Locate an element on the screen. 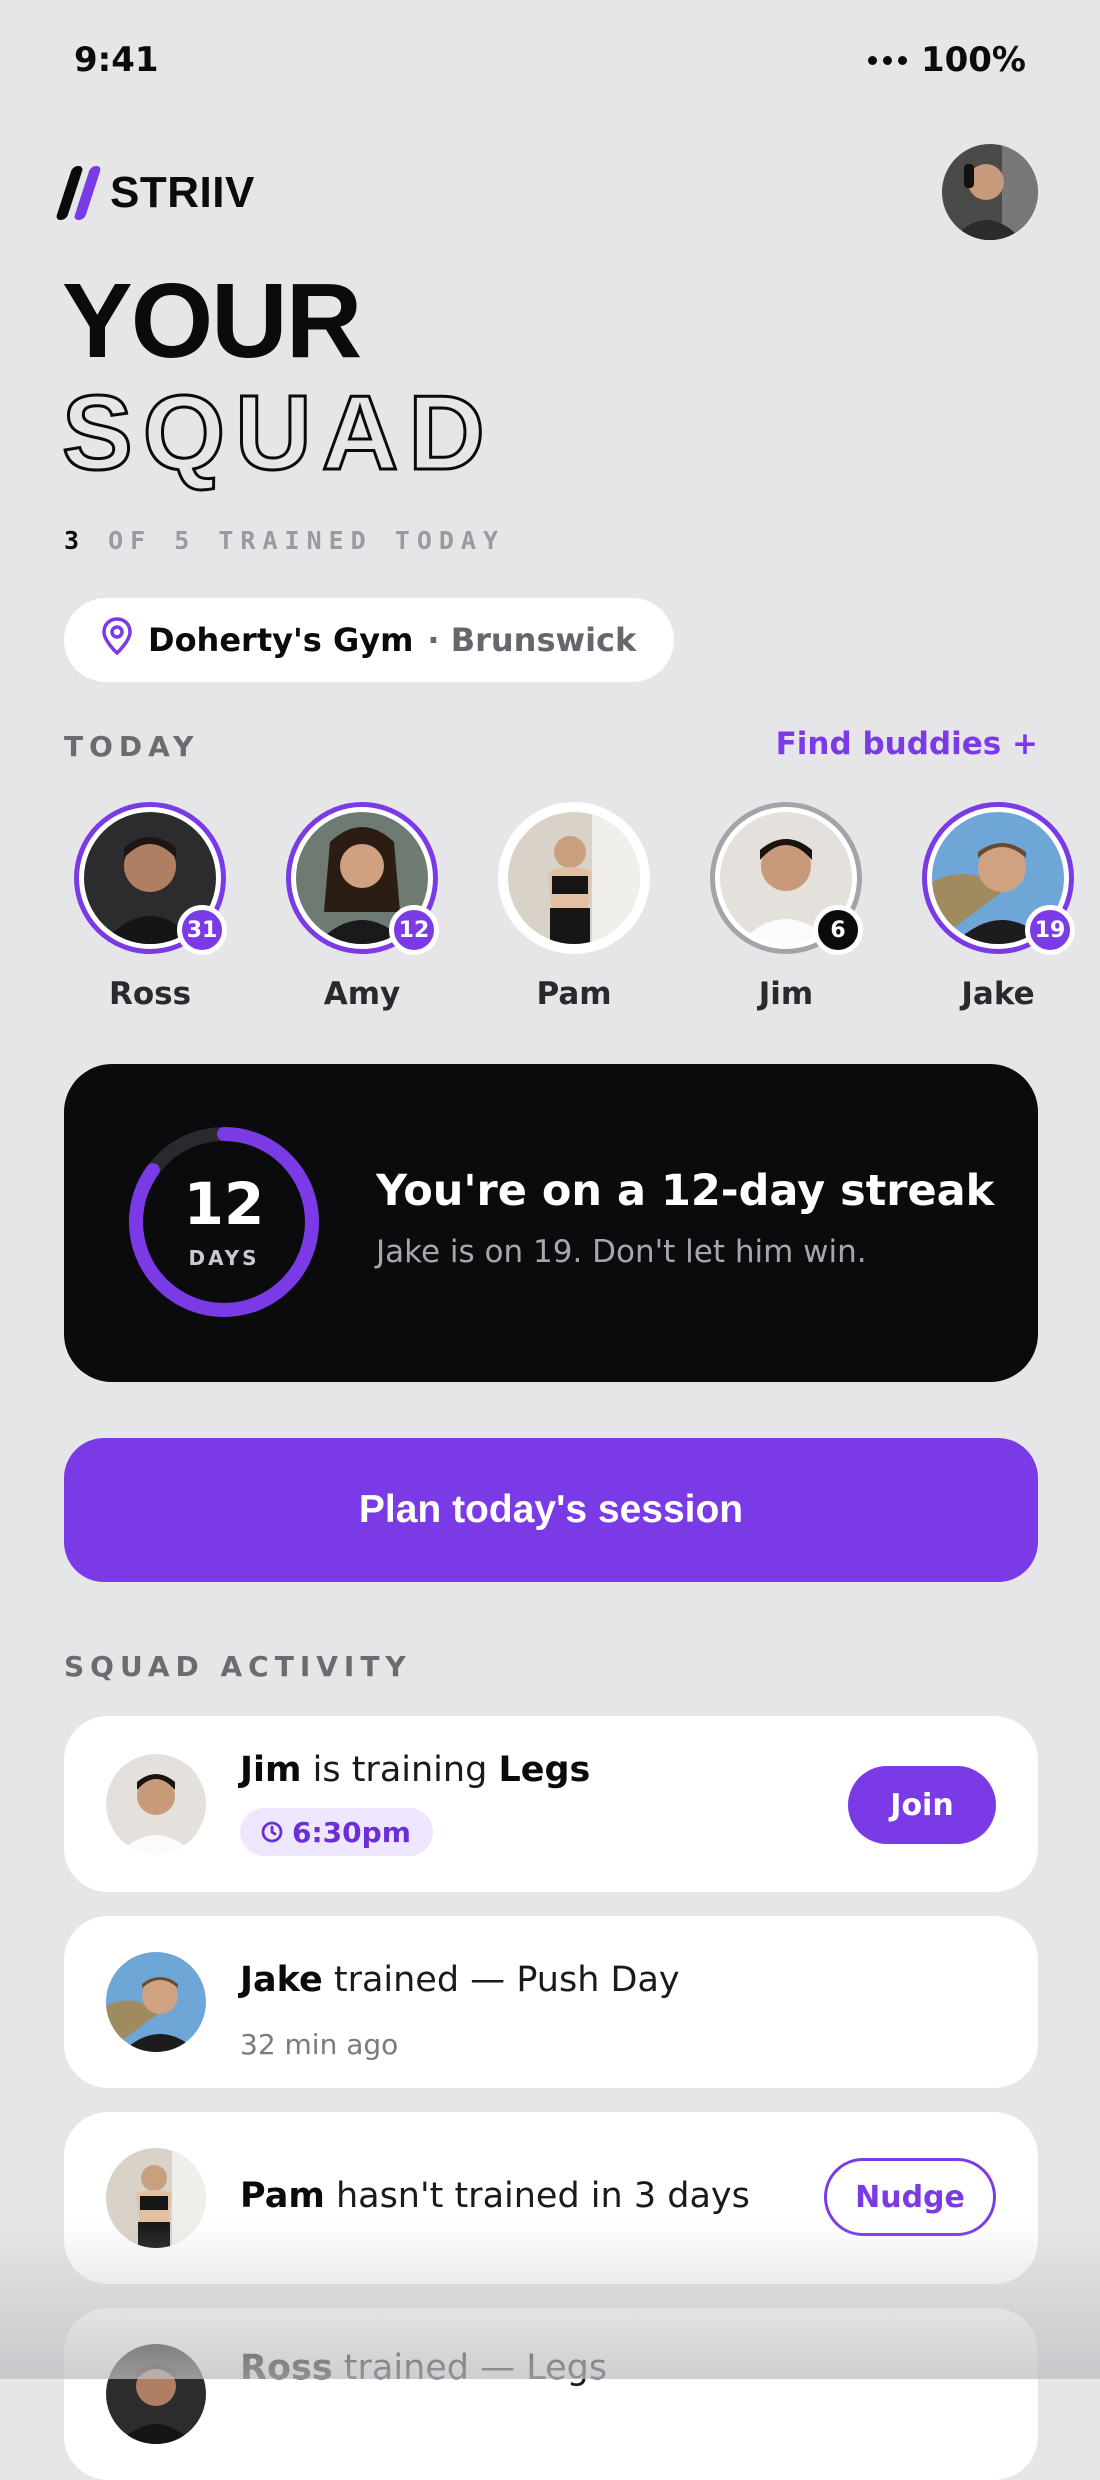 Image resolution: width=1100 pixels, height=2480 pixels. squad-activity-label: SQUAD ACTIVITY is located at coordinates (238, 1666).